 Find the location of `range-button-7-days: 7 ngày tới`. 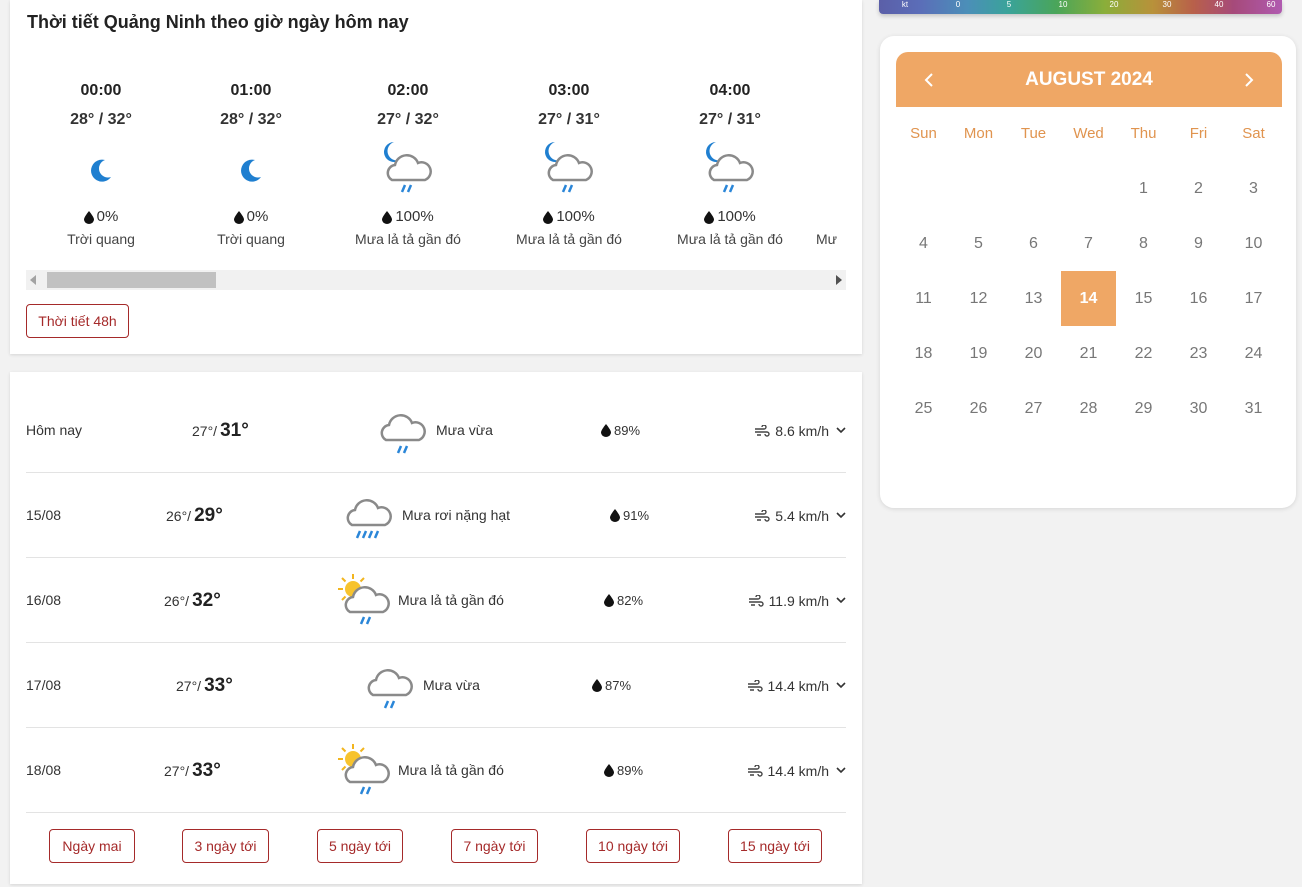

range-button-7-days: 7 ngày tới is located at coordinates (494, 846).